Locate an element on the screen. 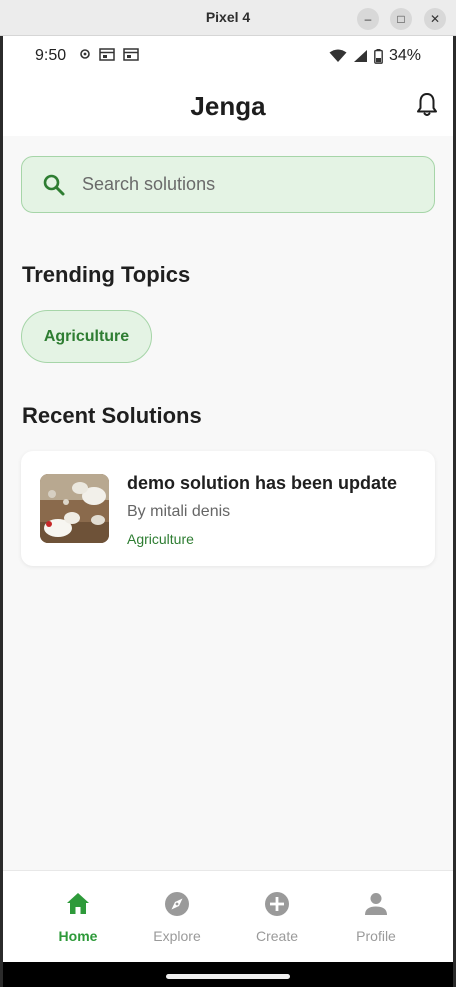 This screenshot has width=456, height=987. search-bar is located at coordinates (228, 184).